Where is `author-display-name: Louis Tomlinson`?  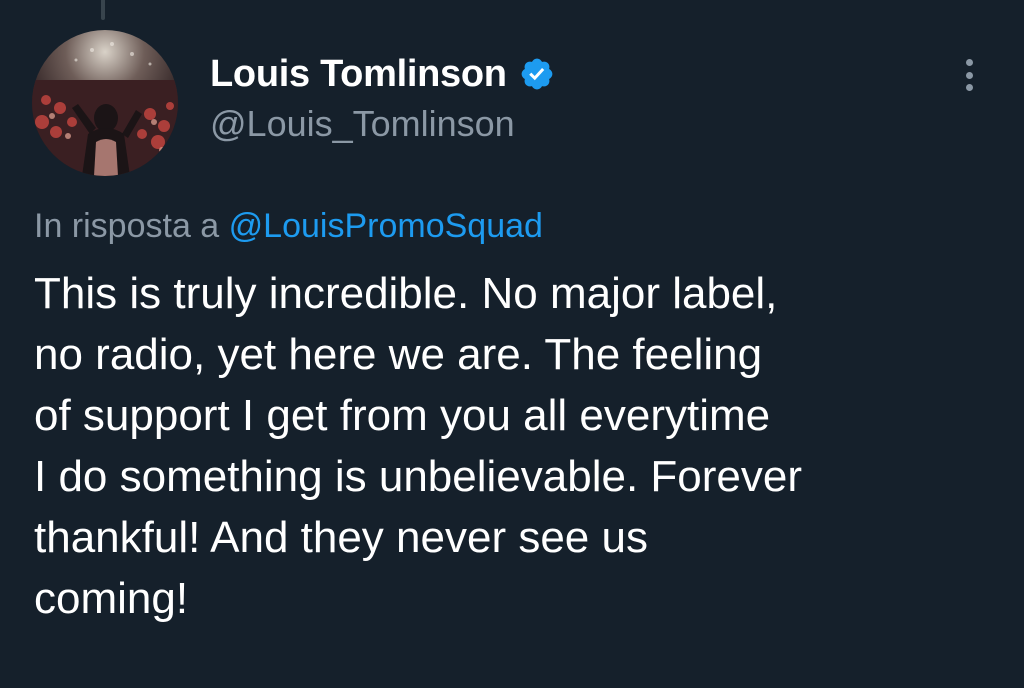
author-display-name: Louis Tomlinson is located at coordinates (358, 74).